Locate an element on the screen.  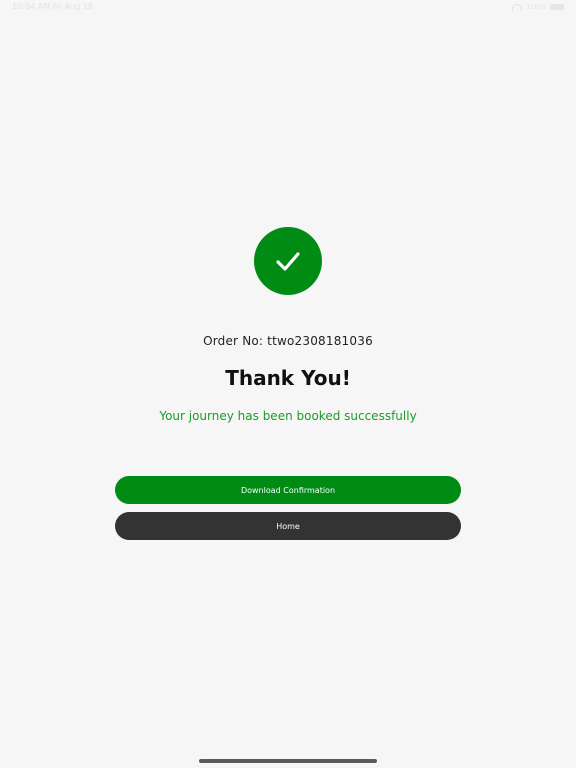
home-button: Home is located at coordinates (288, 526).